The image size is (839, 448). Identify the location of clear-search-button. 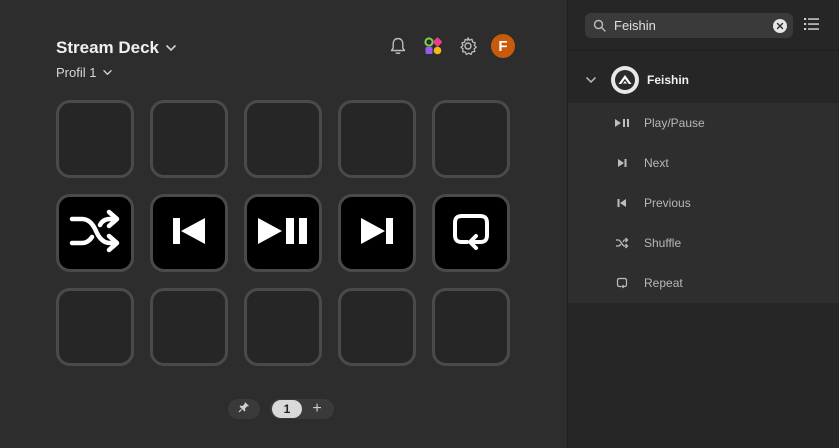
(780, 26).